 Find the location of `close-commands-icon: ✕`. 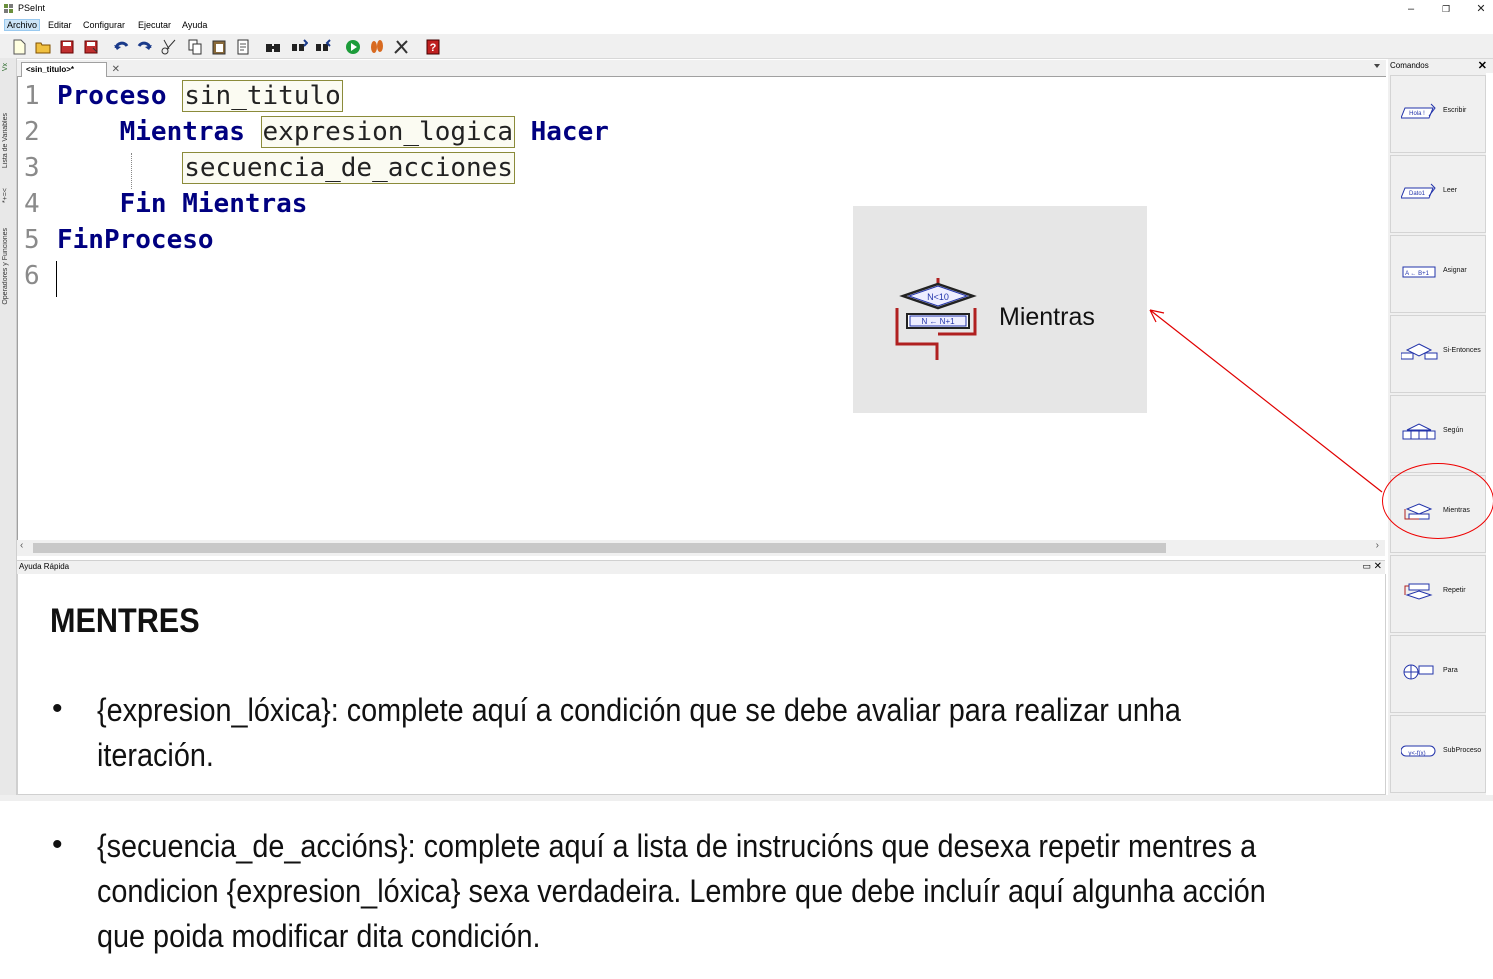

close-commands-icon: ✕ is located at coordinates (1482, 65).